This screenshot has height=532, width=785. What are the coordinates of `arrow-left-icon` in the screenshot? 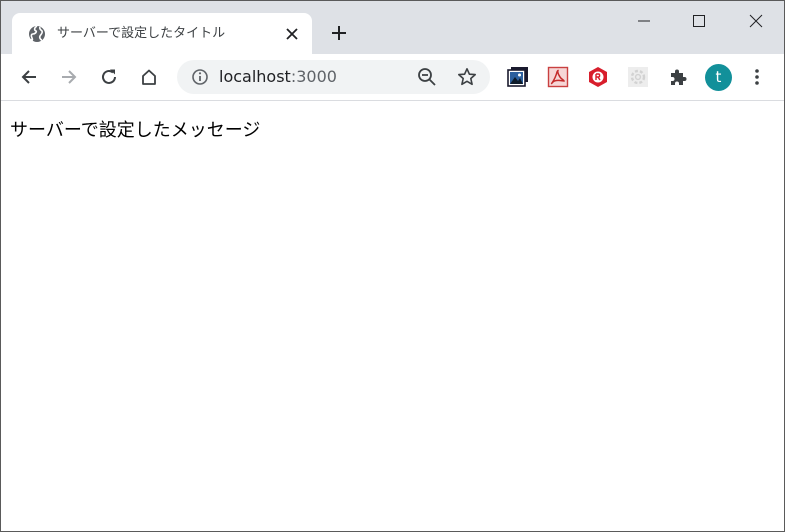 It's located at (28, 77).